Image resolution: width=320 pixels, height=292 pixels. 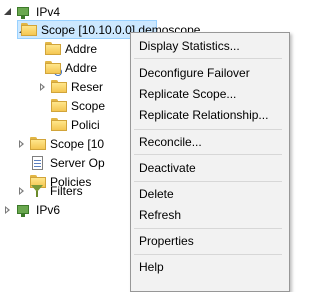 I want to click on menu-item-properties: Properties, so click(x=166, y=241).